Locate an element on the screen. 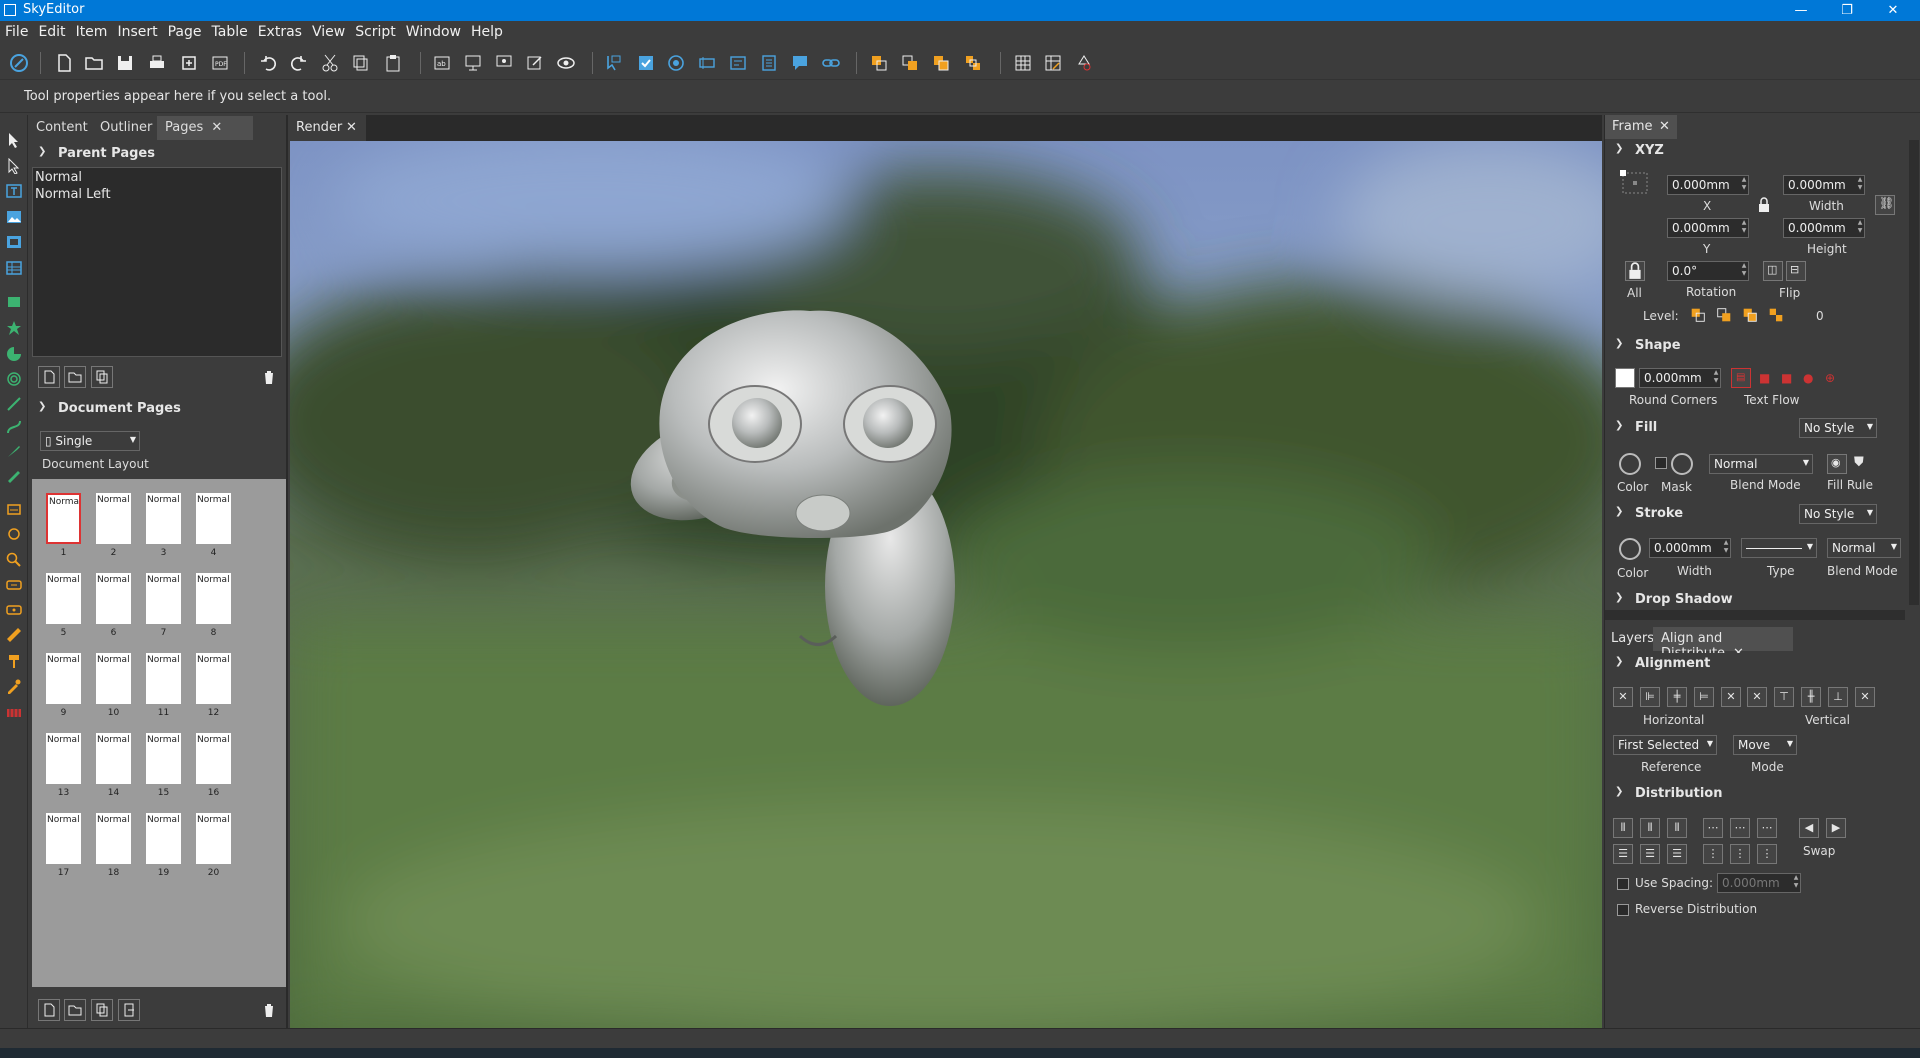 The width and height of the screenshot is (1920, 1058). table-tool-icon is located at coordinates (14, 268).